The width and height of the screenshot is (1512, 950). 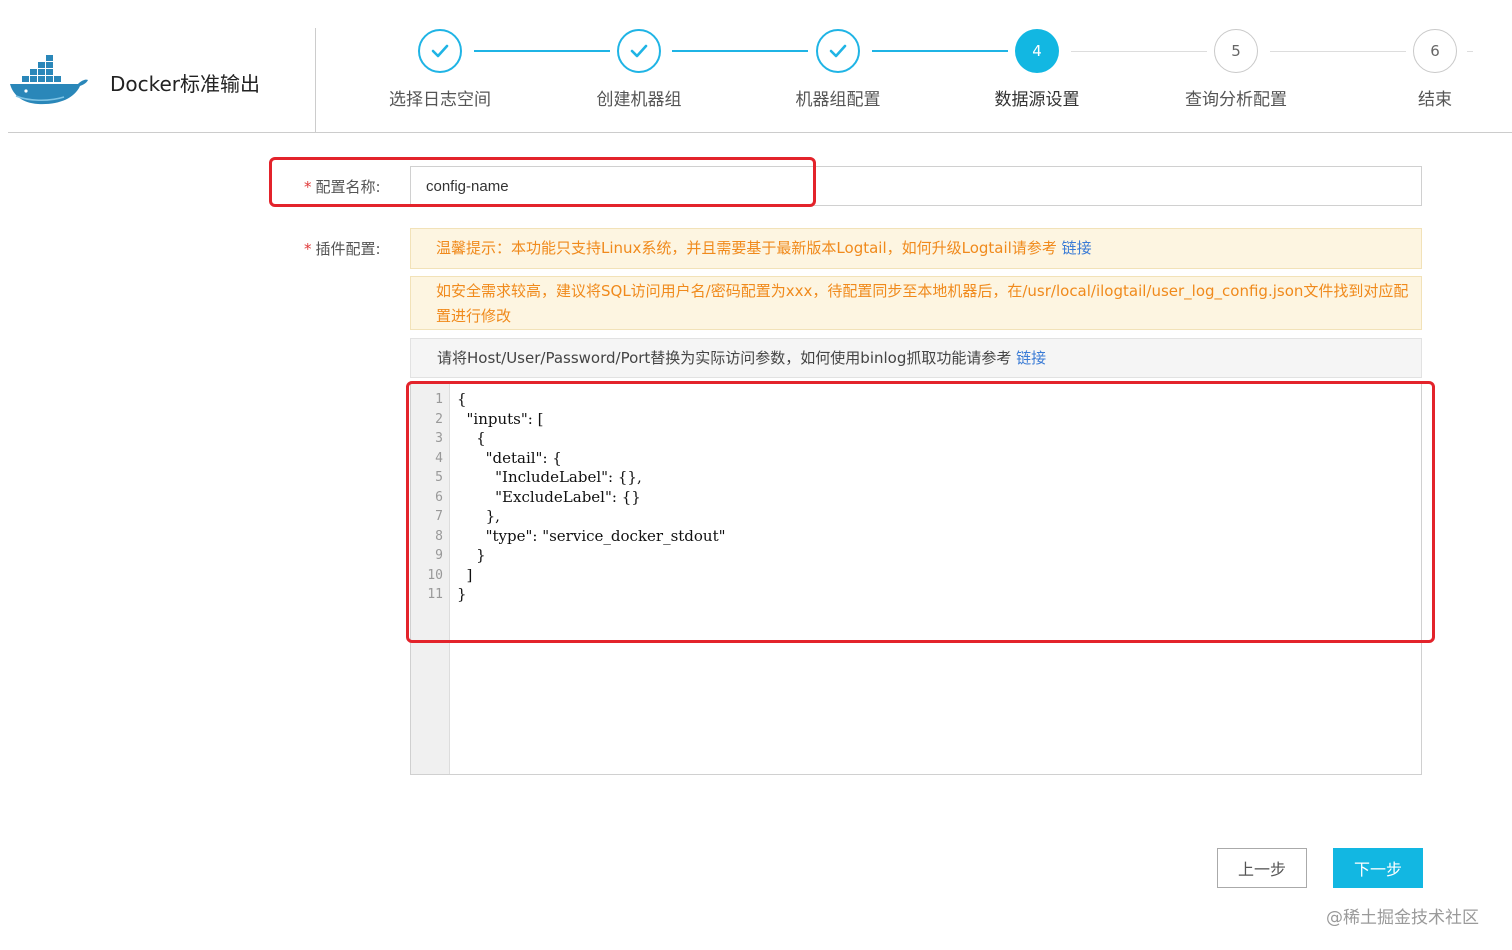 I want to click on step-number: 6, so click(x=1435, y=51).